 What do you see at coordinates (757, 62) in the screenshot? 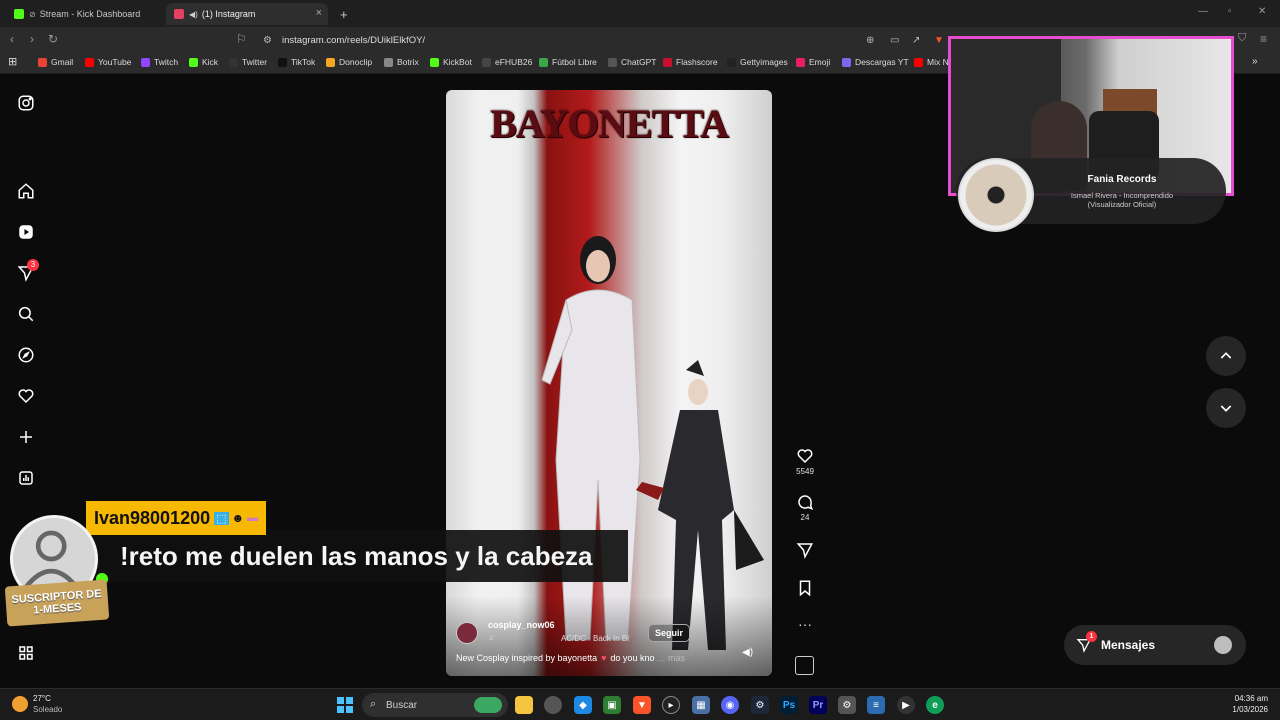
I see `bookmark-item: Gettyimages` at bounding box center [757, 62].